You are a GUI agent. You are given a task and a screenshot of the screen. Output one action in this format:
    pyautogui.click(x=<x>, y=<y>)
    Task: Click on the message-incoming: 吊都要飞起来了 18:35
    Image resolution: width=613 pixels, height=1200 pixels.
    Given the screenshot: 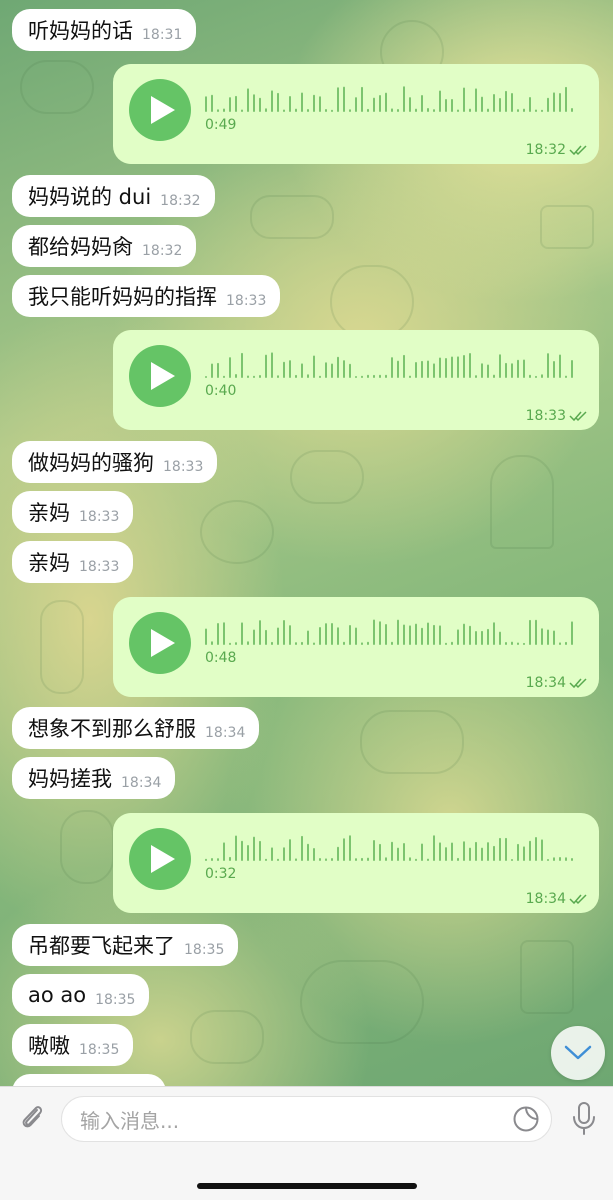 What is the action you would take?
    pyautogui.click(x=125, y=945)
    